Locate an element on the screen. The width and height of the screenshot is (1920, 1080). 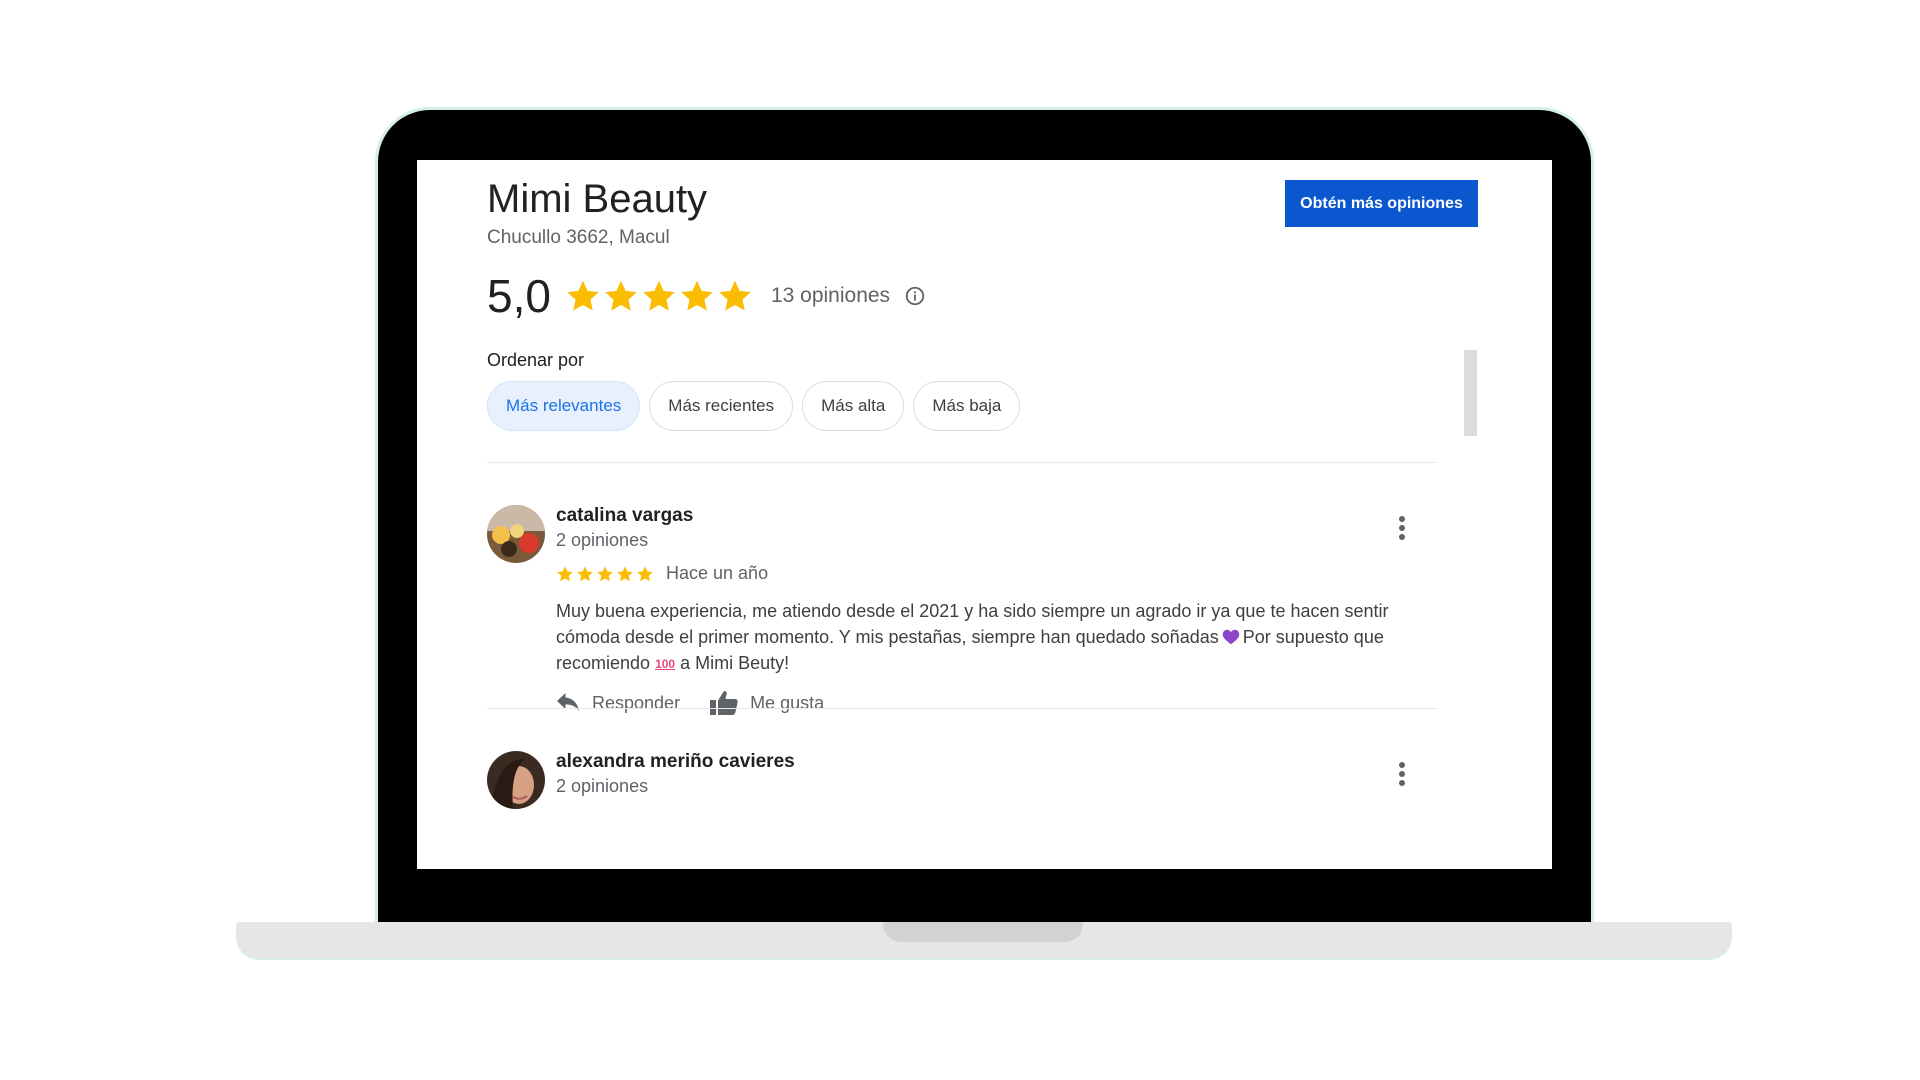
hundred-emoji: 100 is located at coordinates (665, 664).